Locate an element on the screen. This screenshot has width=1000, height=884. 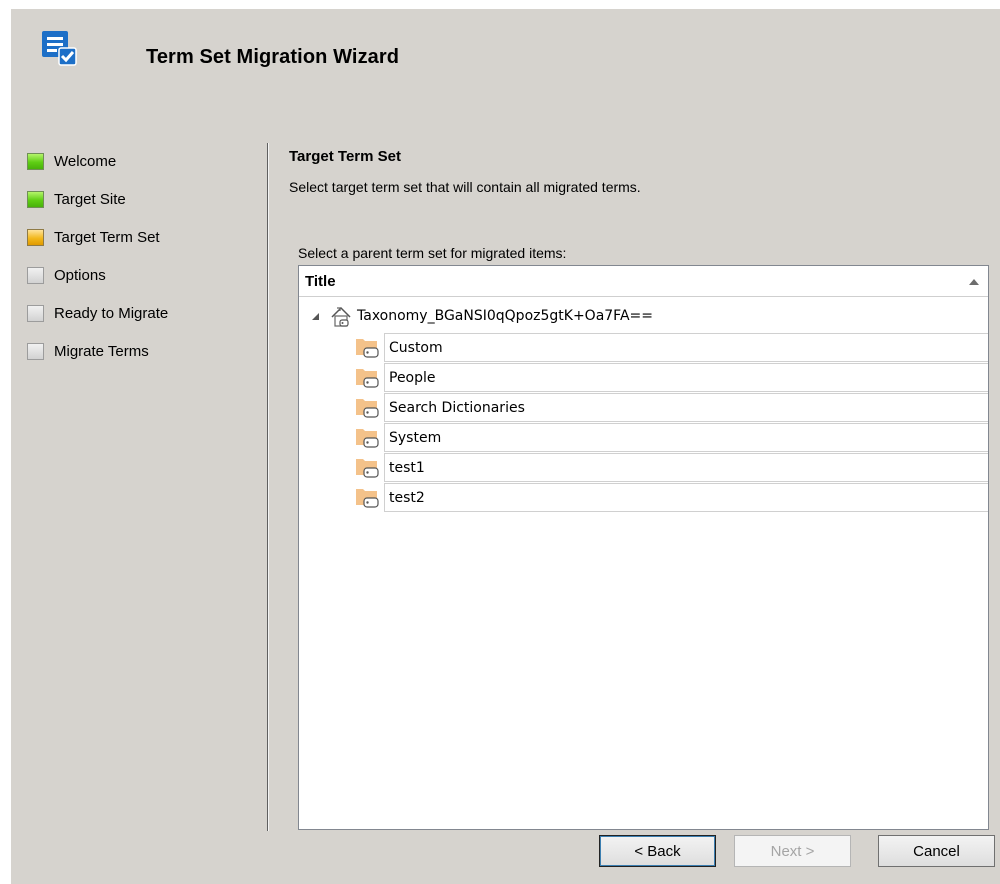
step-target-term-set: Target Term Set is located at coordinates (137, 237).